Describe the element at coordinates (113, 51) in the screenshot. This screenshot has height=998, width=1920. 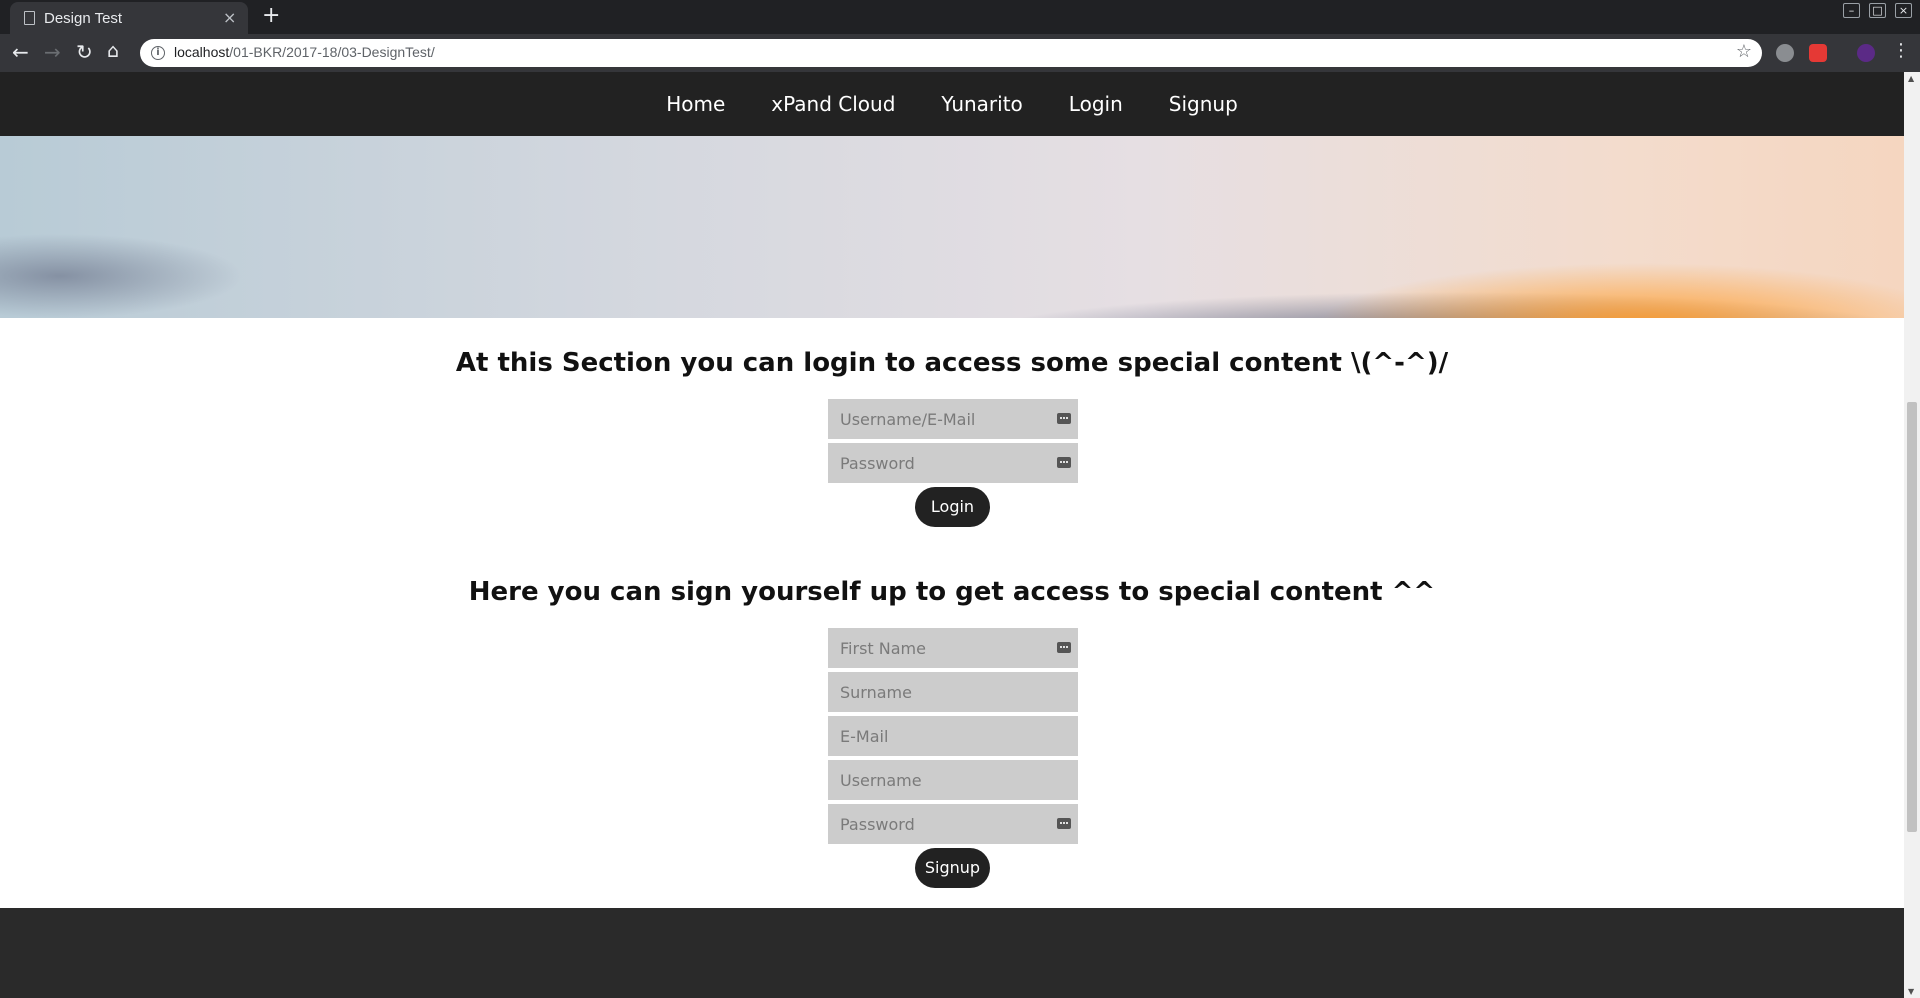
I see `home-icon: ⌂` at that location.